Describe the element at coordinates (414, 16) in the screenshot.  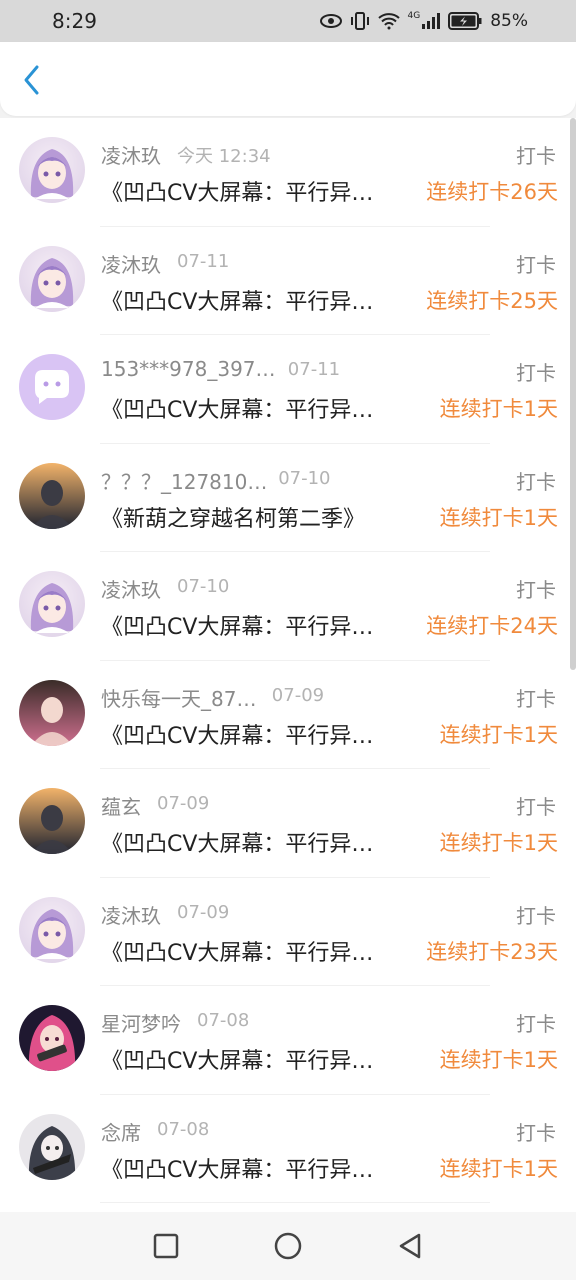
I see `network-type: 4G` at that location.